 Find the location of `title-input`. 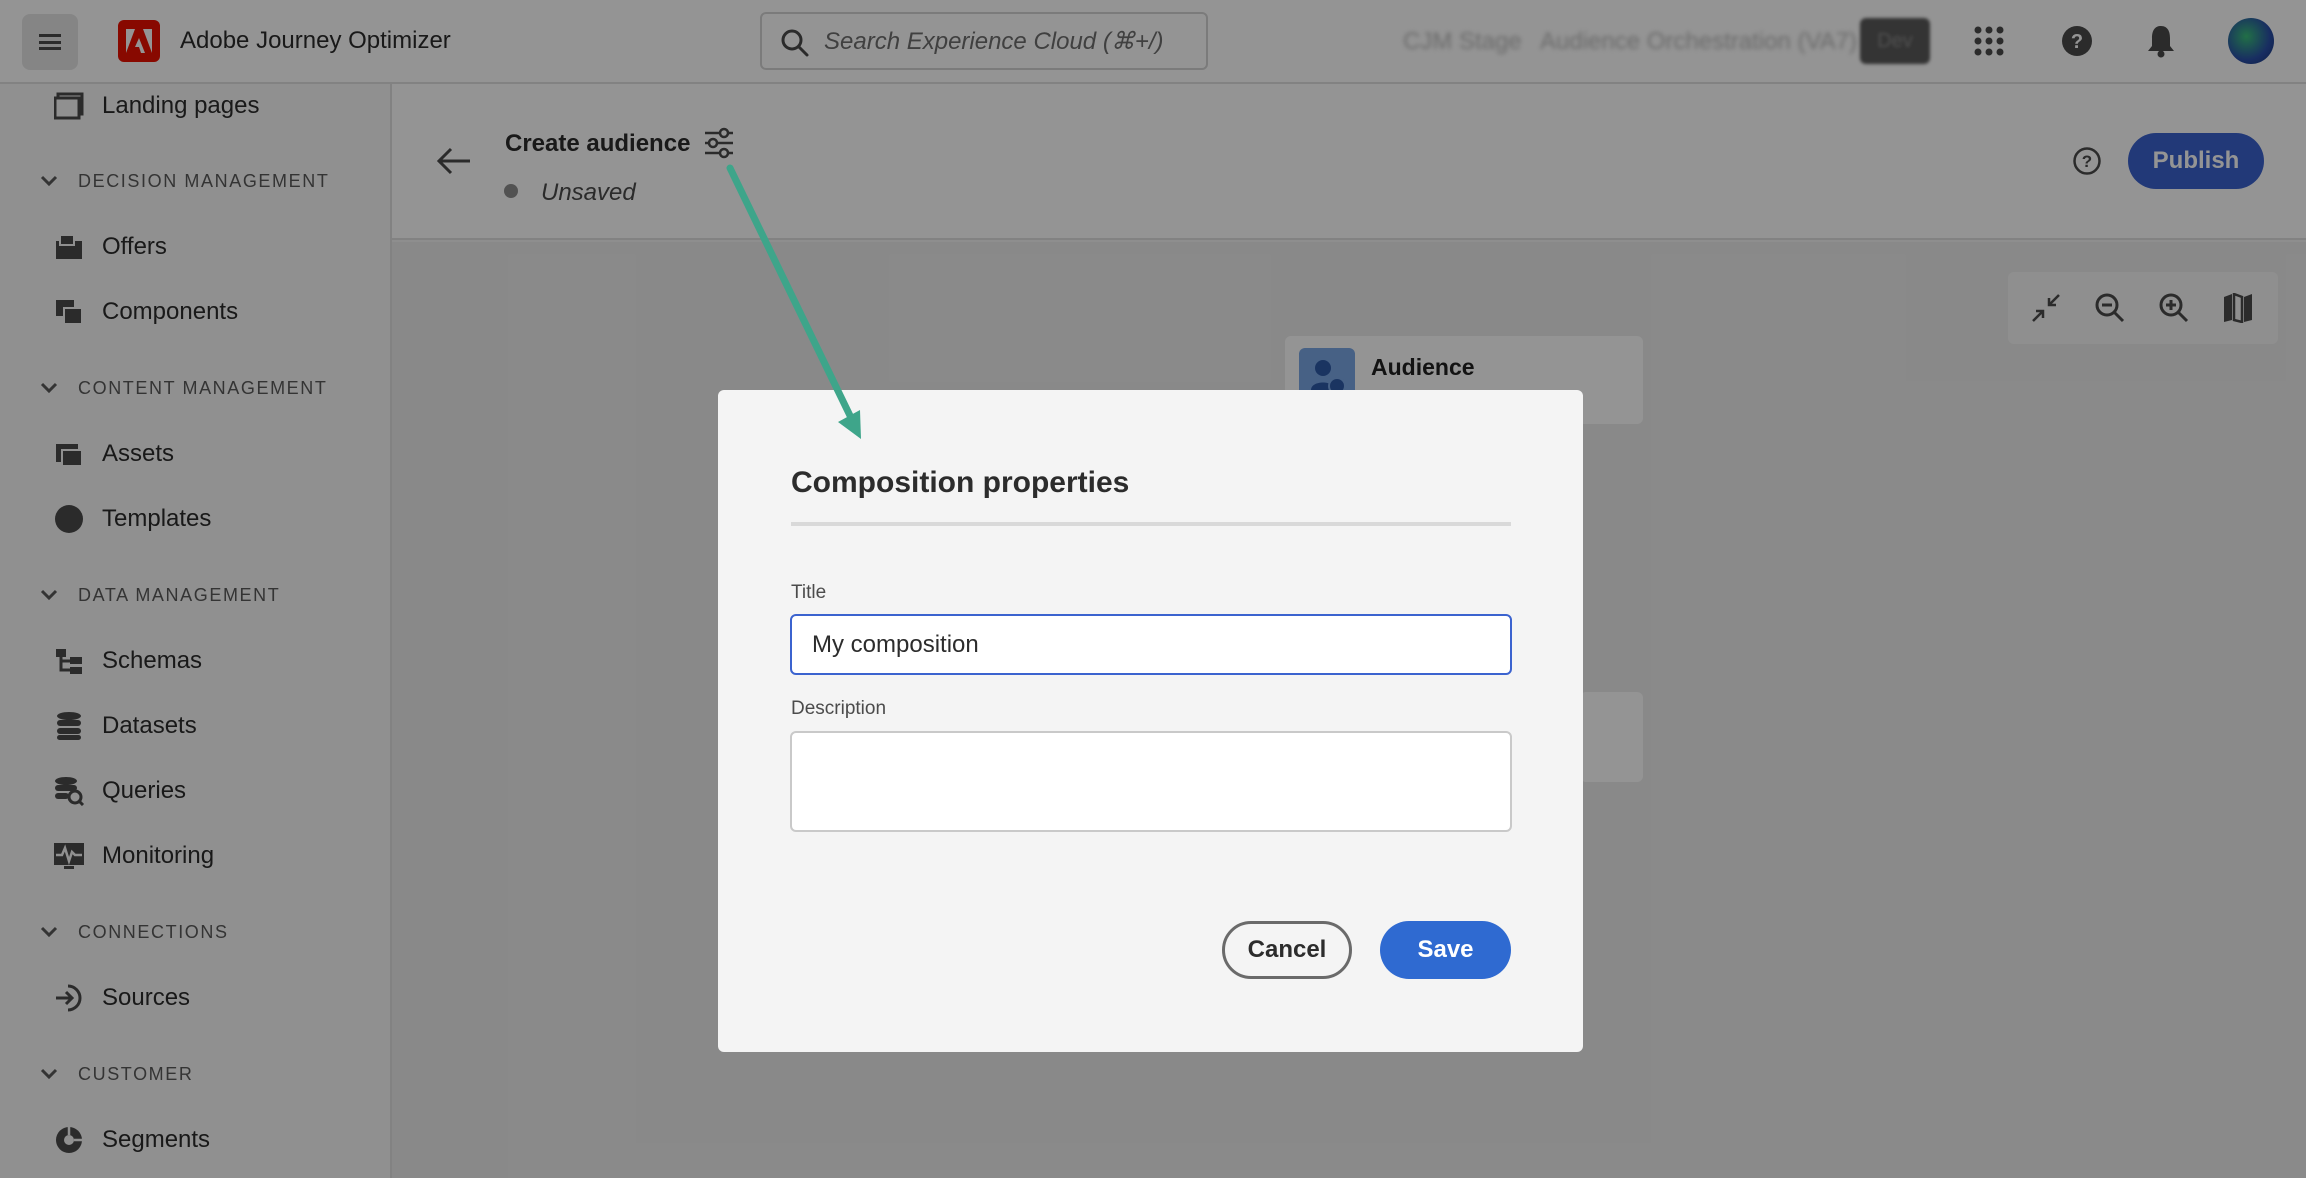

title-input is located at coordinates (1151, 644).